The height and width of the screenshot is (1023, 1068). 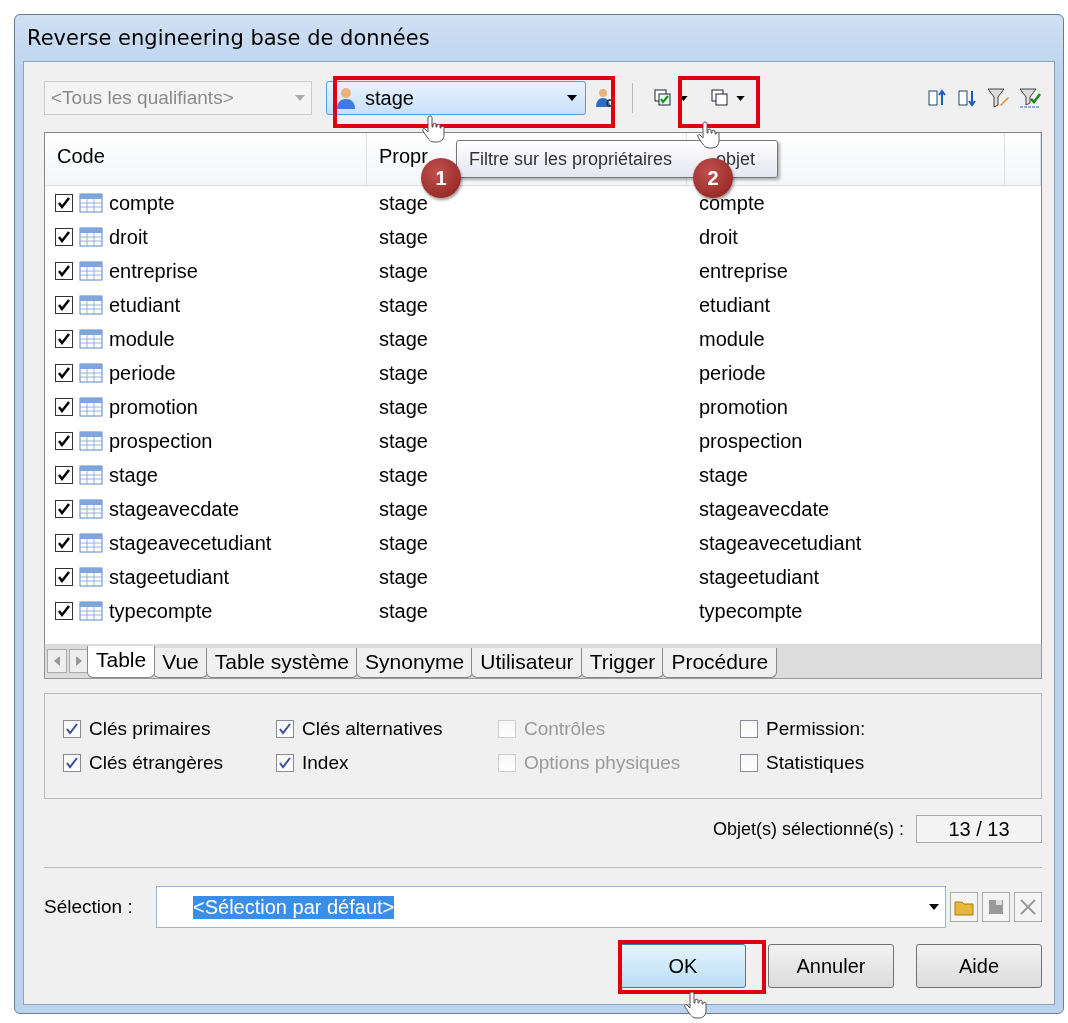 What do you see at coordinates (456, 98) in the screenshot?
I see `owner-dropdown: stage` at bounding box center [456, 98].